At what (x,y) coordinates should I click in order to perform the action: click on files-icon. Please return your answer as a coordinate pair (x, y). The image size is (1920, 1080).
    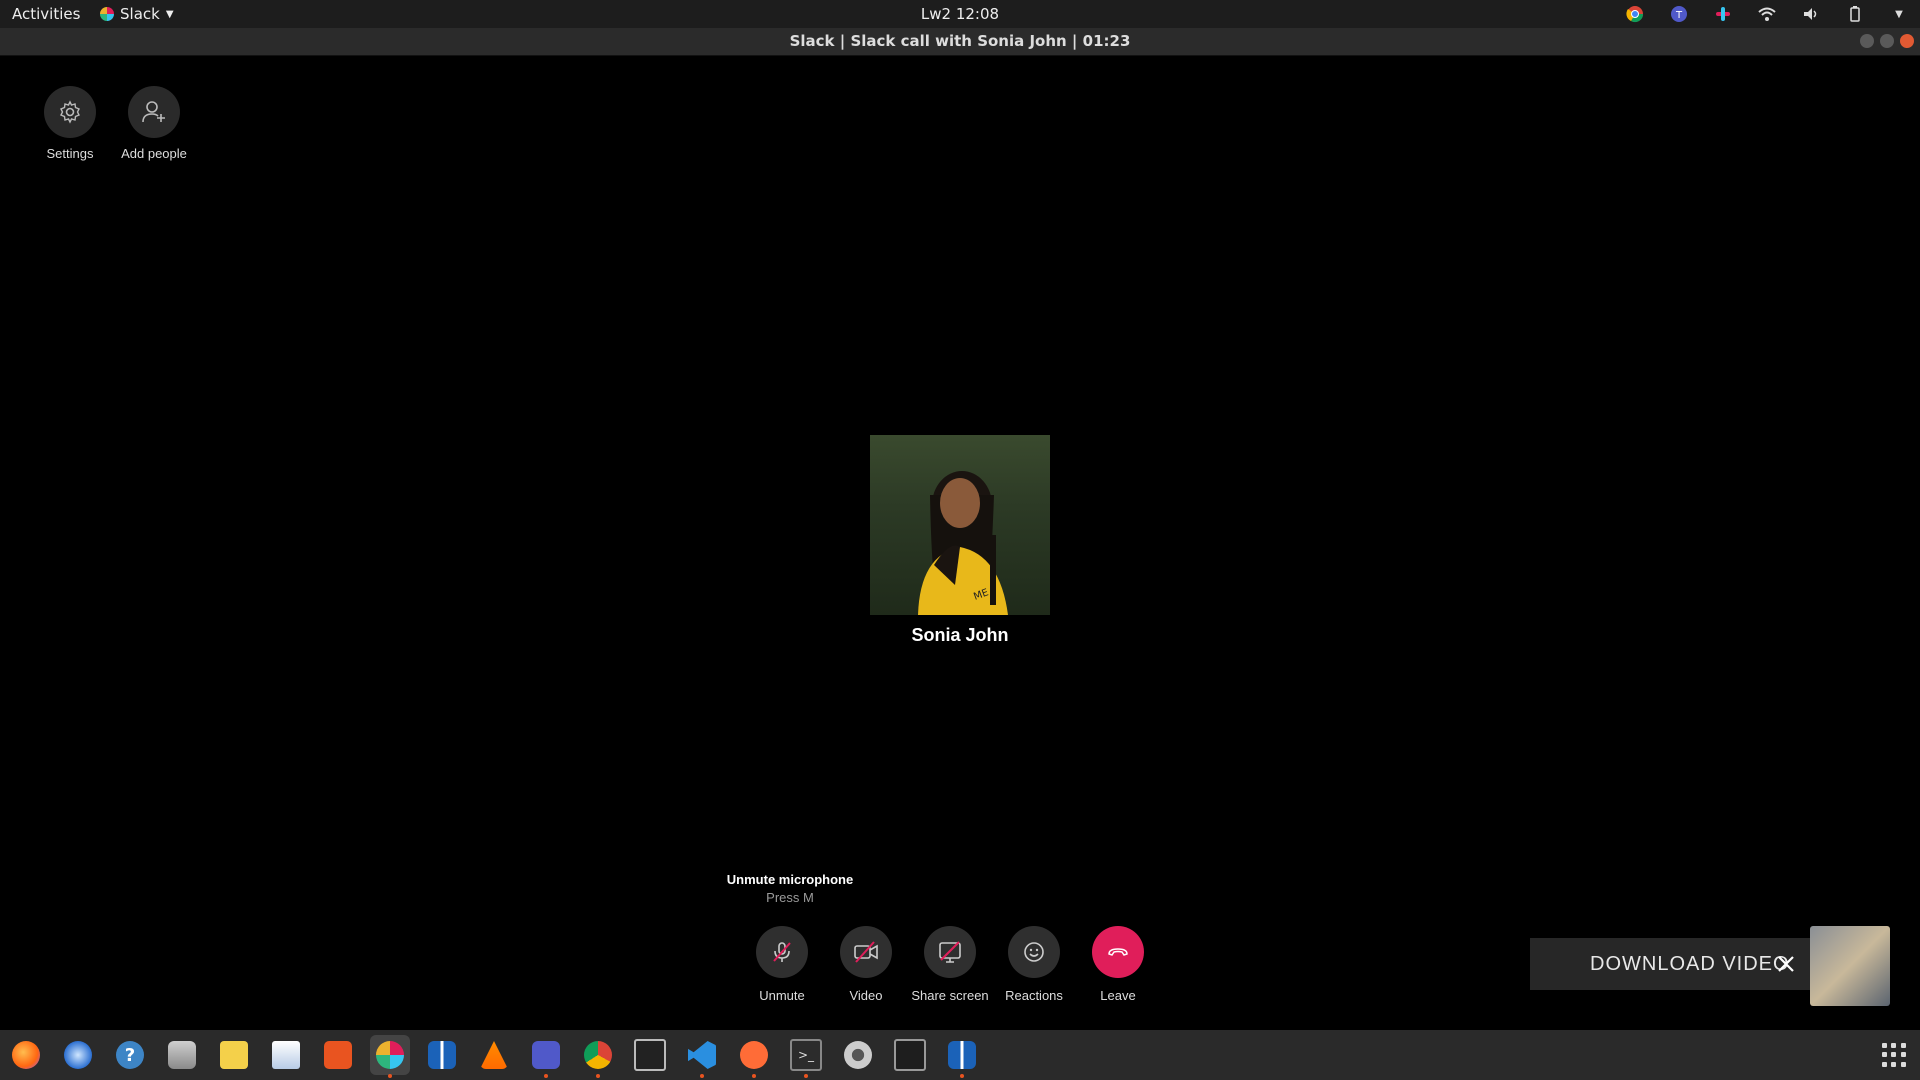
    Looking at the image, I should click on (182, 1055).